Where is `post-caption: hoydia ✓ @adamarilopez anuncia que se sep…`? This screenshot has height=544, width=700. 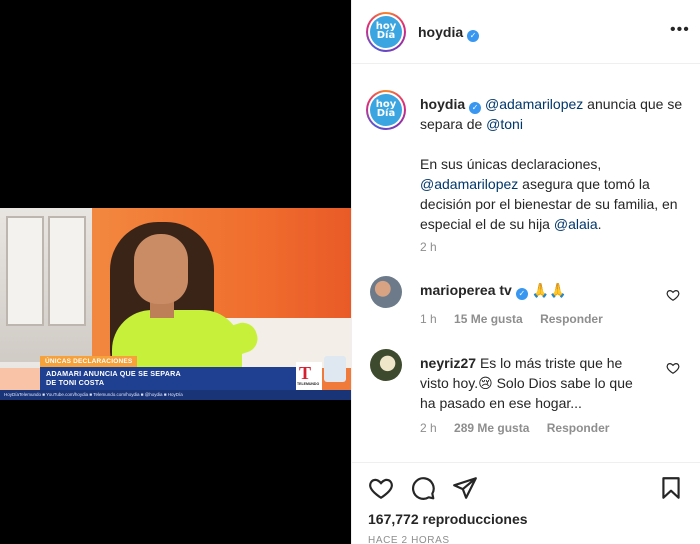 post-caption: hoydia ✓ @adamarilopez anuncia que se sep… is located at coordinates (551, 164).